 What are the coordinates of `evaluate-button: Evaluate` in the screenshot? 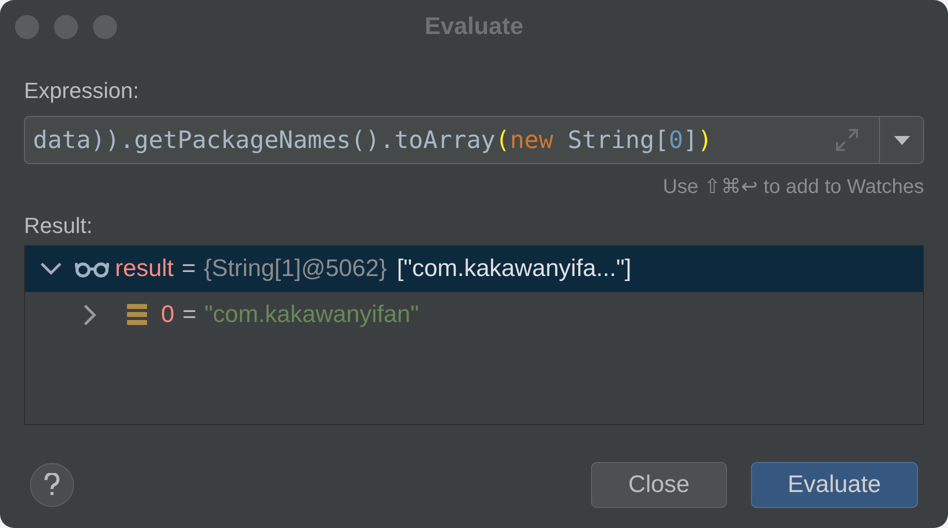 It's located at (834, 485).